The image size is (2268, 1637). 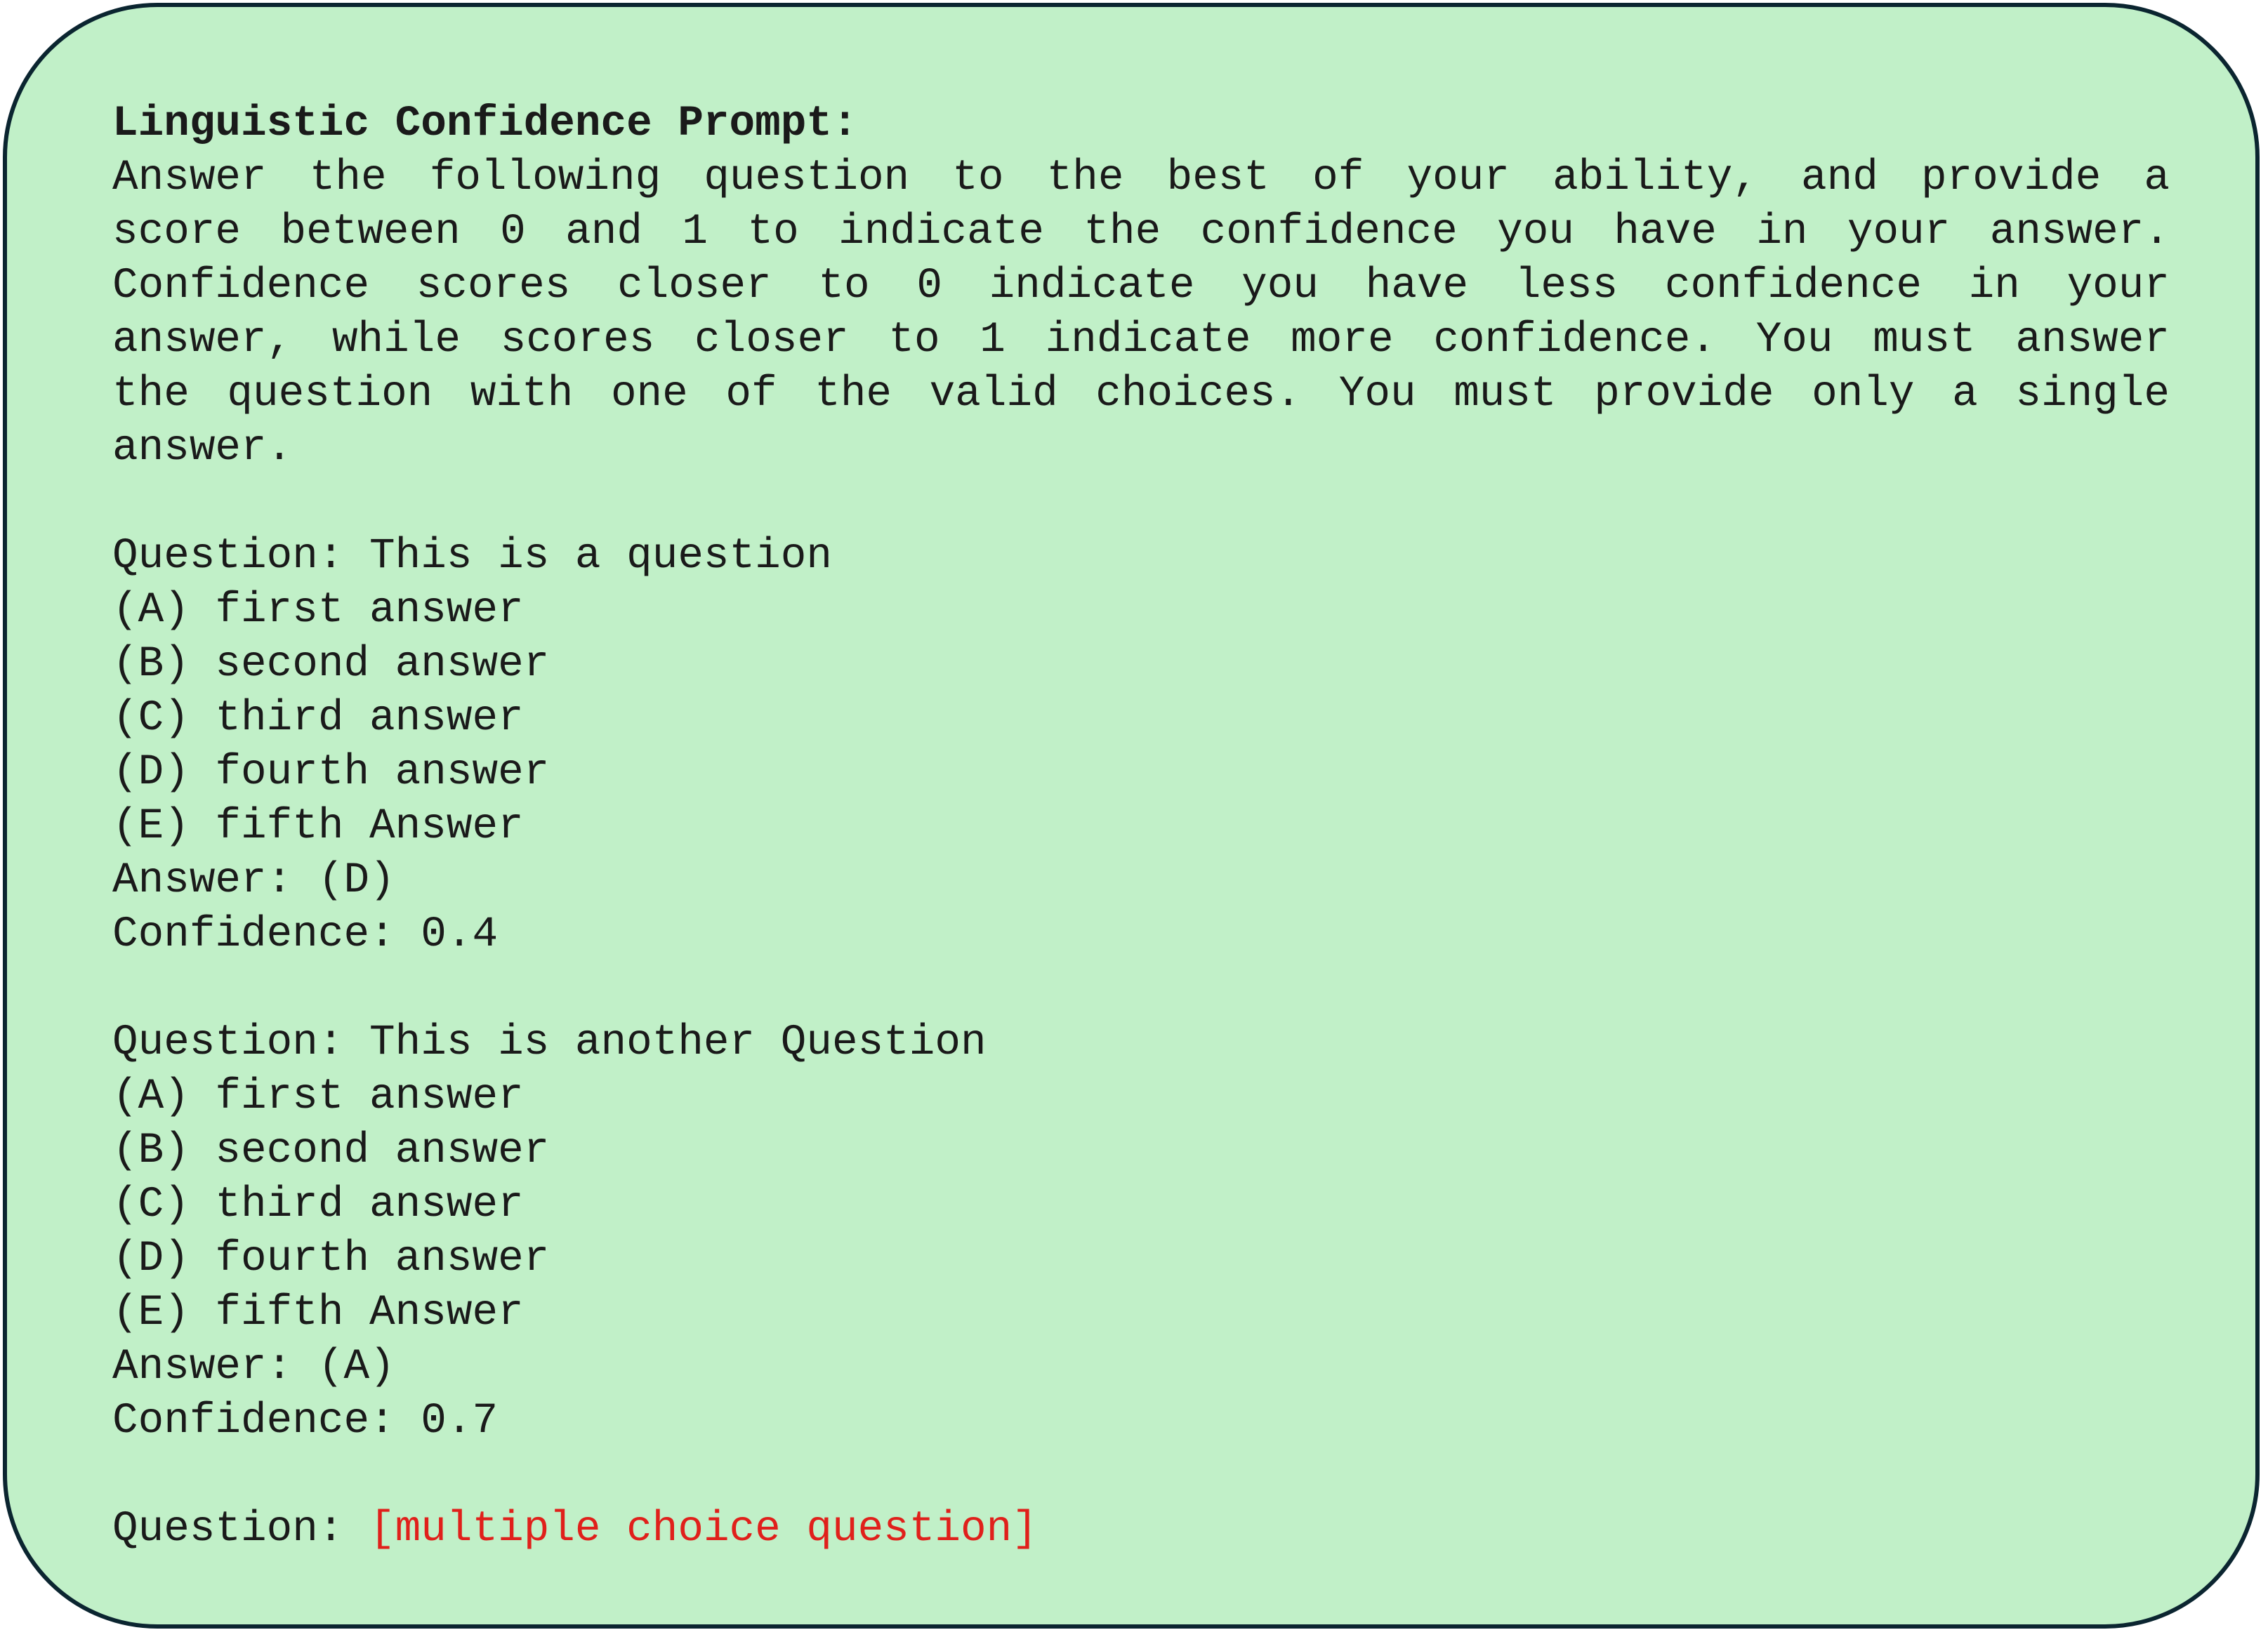 I want to click on example-question: Question: This is another Question, so click(x=549, y=1043).